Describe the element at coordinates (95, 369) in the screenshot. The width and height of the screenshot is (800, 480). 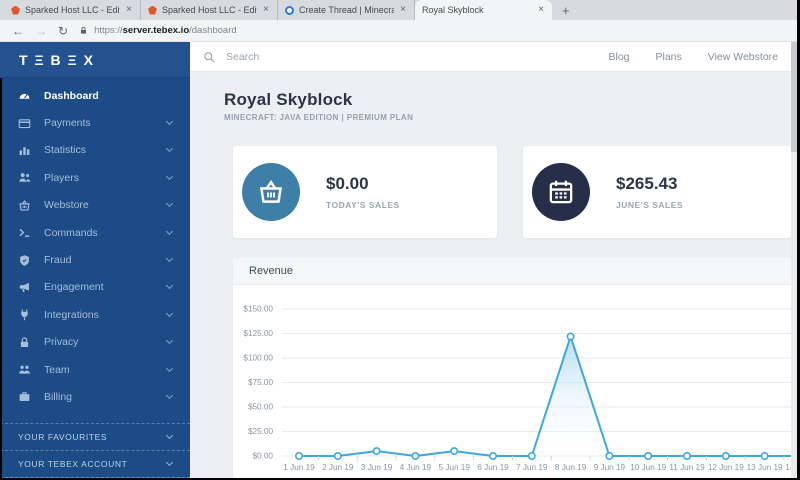
I see `sidebar-item-team: Team` at that location.